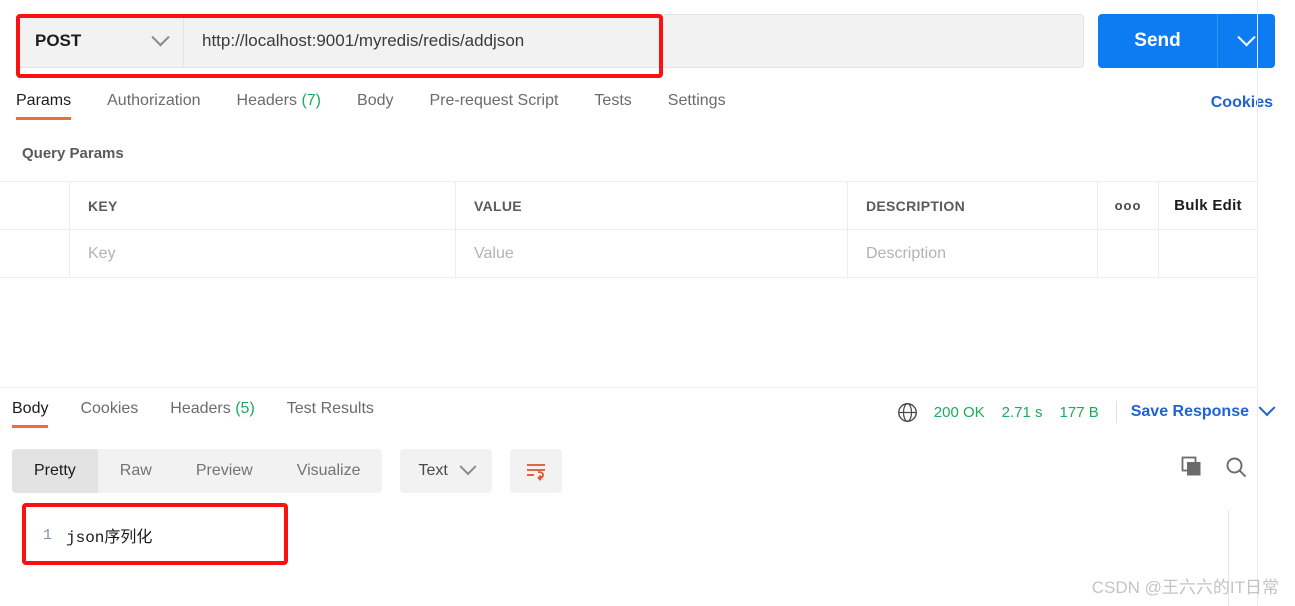 Image resolution: width=1295 pixels, height=606 pixels. Describe the element at coordinates (224, 471) in the screenshot. I see `view-mode-preview: Preview` at that location.